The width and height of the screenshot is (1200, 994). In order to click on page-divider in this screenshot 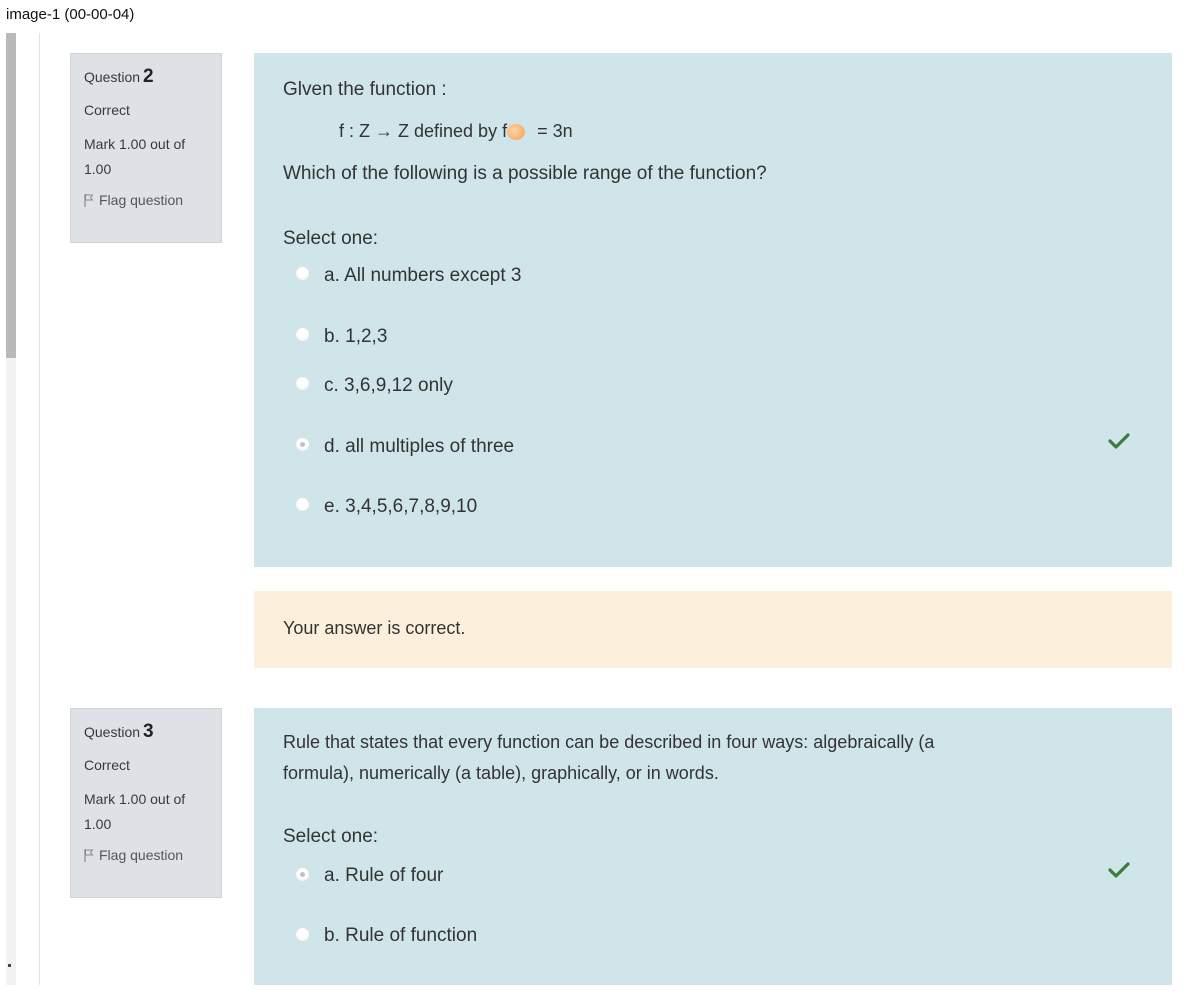, I will do `click(39, 509)`.